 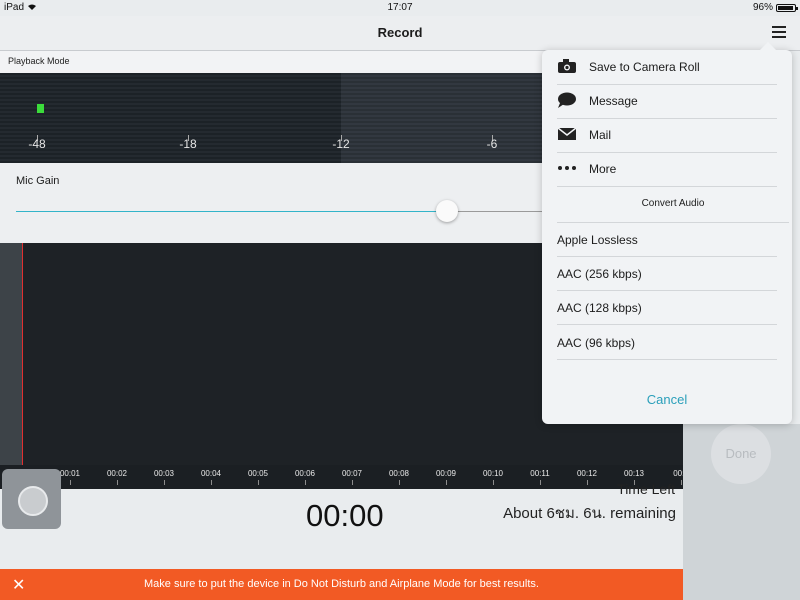 I want to click on recorder-controls: 00:00 Time Left About 6ชม. 6น. remaining, so click(x=341, y=519).